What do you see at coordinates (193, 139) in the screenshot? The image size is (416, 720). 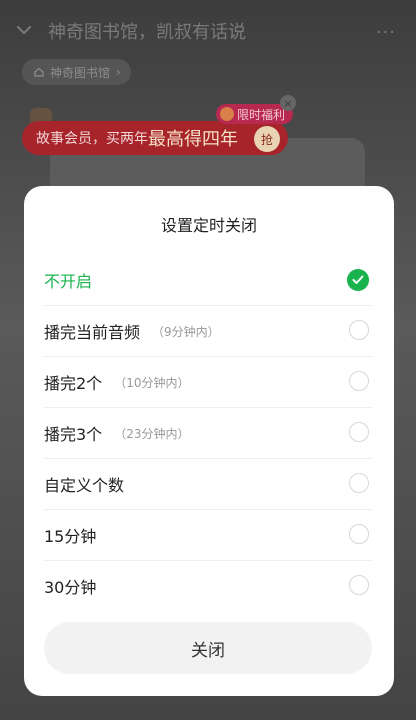 I see `promo-highlight: 最高得四年` at bounding box center [193, 139].